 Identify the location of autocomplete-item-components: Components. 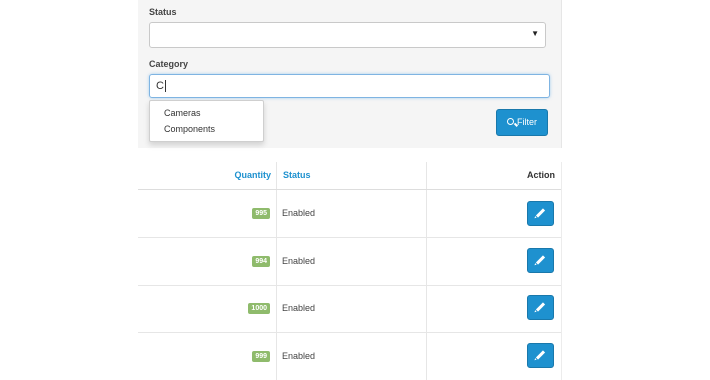
(189, 129).